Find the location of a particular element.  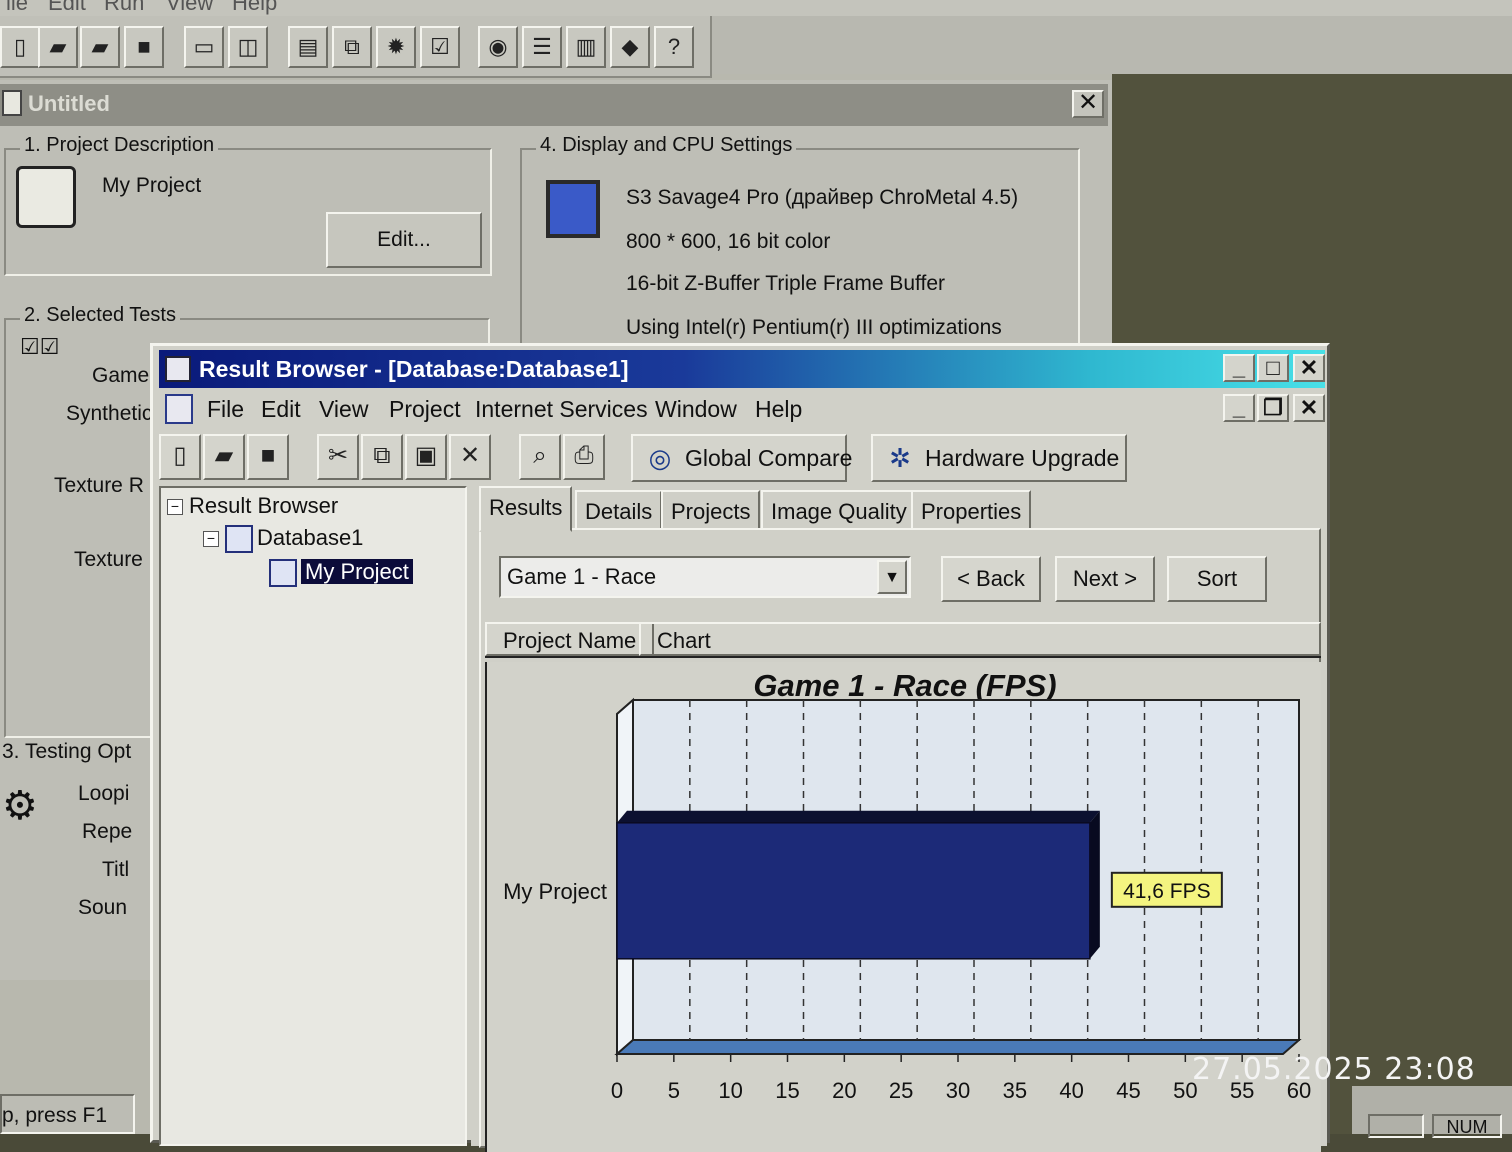

test-item-texture-rendering: Texture R is located at coordinates (99, 485).